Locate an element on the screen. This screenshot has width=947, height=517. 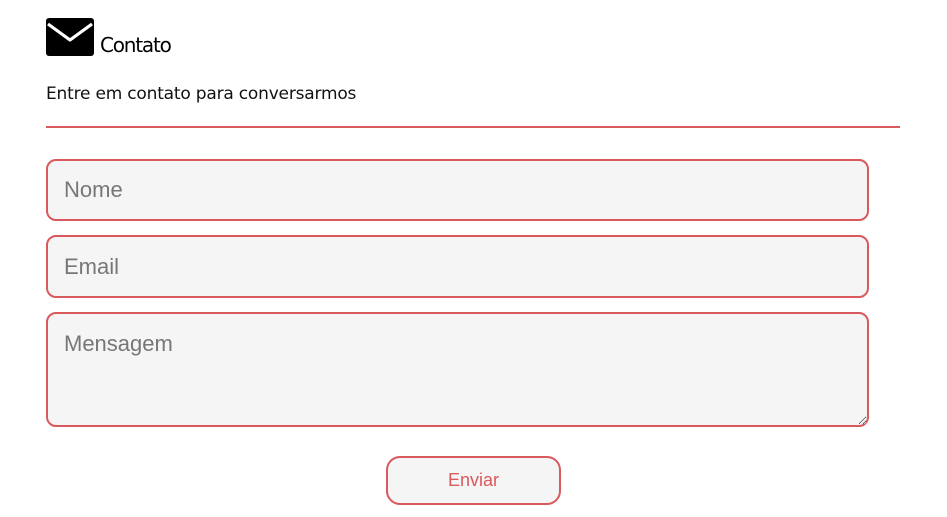
send-button: Enviar is located at coordinates (473, 480).